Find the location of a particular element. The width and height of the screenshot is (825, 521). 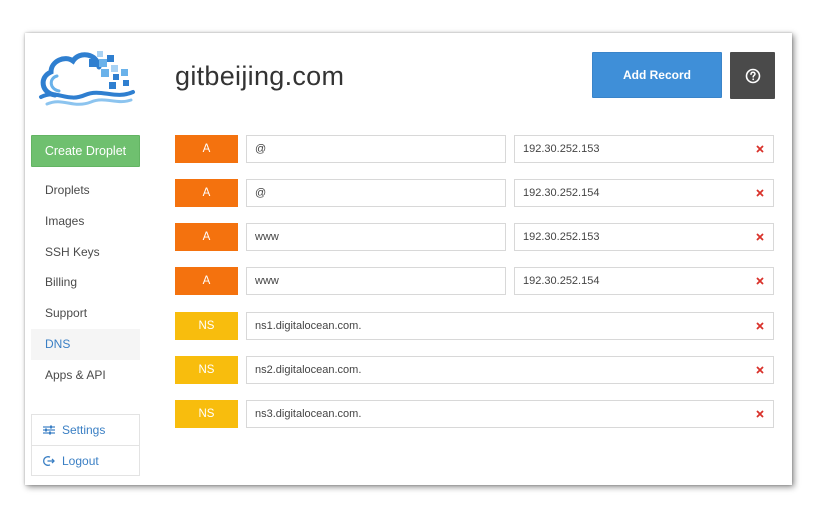

sidebar-item-support: Support is located at coordinates (85, 313).